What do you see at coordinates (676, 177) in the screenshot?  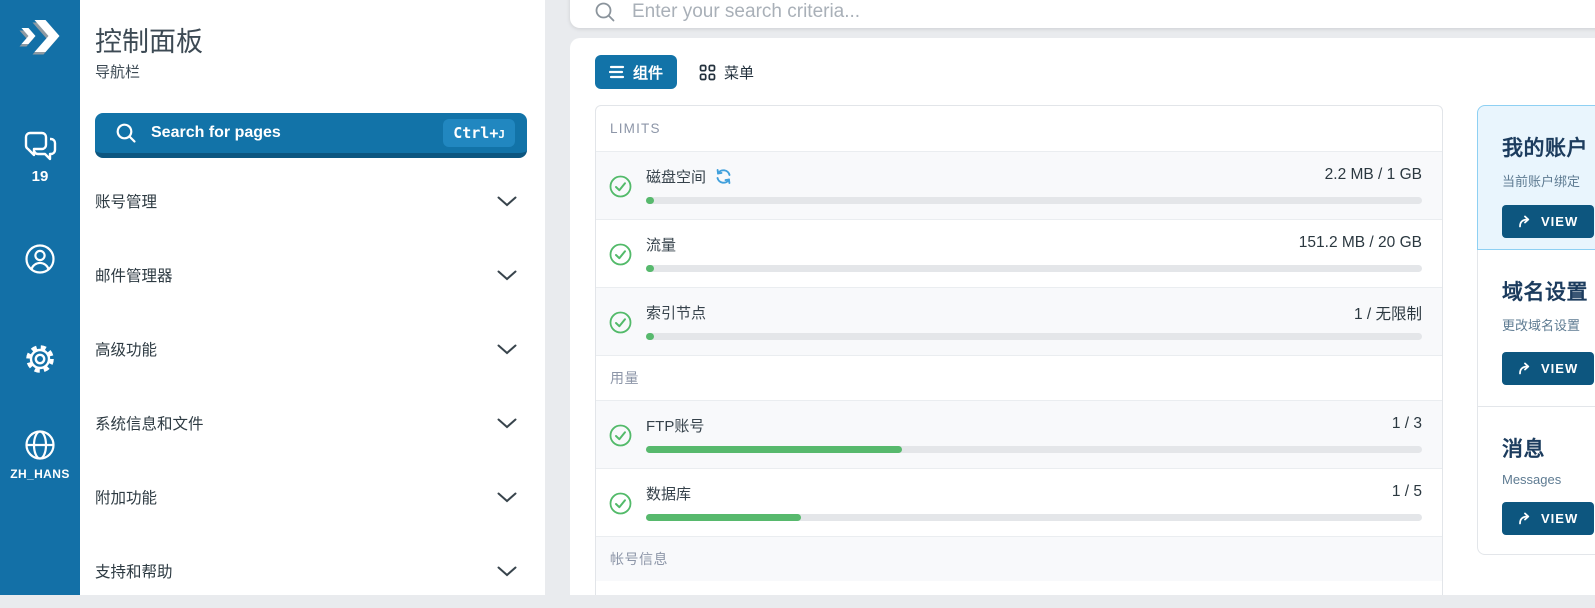 I see `meter-label: 磁盘空间` at bounding box center [676, 177].